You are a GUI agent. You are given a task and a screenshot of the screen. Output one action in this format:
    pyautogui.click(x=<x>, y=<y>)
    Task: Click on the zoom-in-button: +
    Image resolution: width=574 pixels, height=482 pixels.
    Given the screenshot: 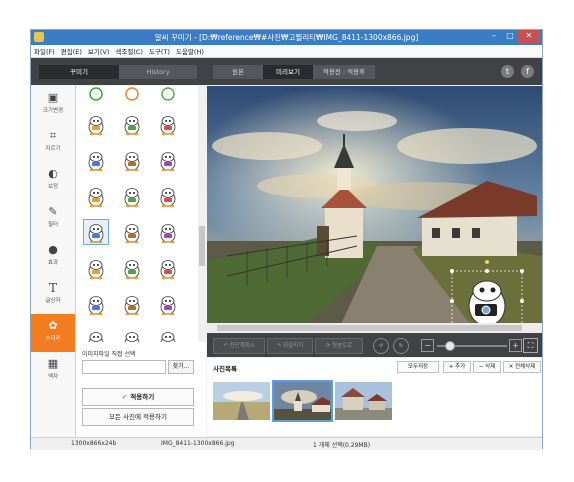 What is the action you would take?
    pyautogui.click(x=515, y=345)
    